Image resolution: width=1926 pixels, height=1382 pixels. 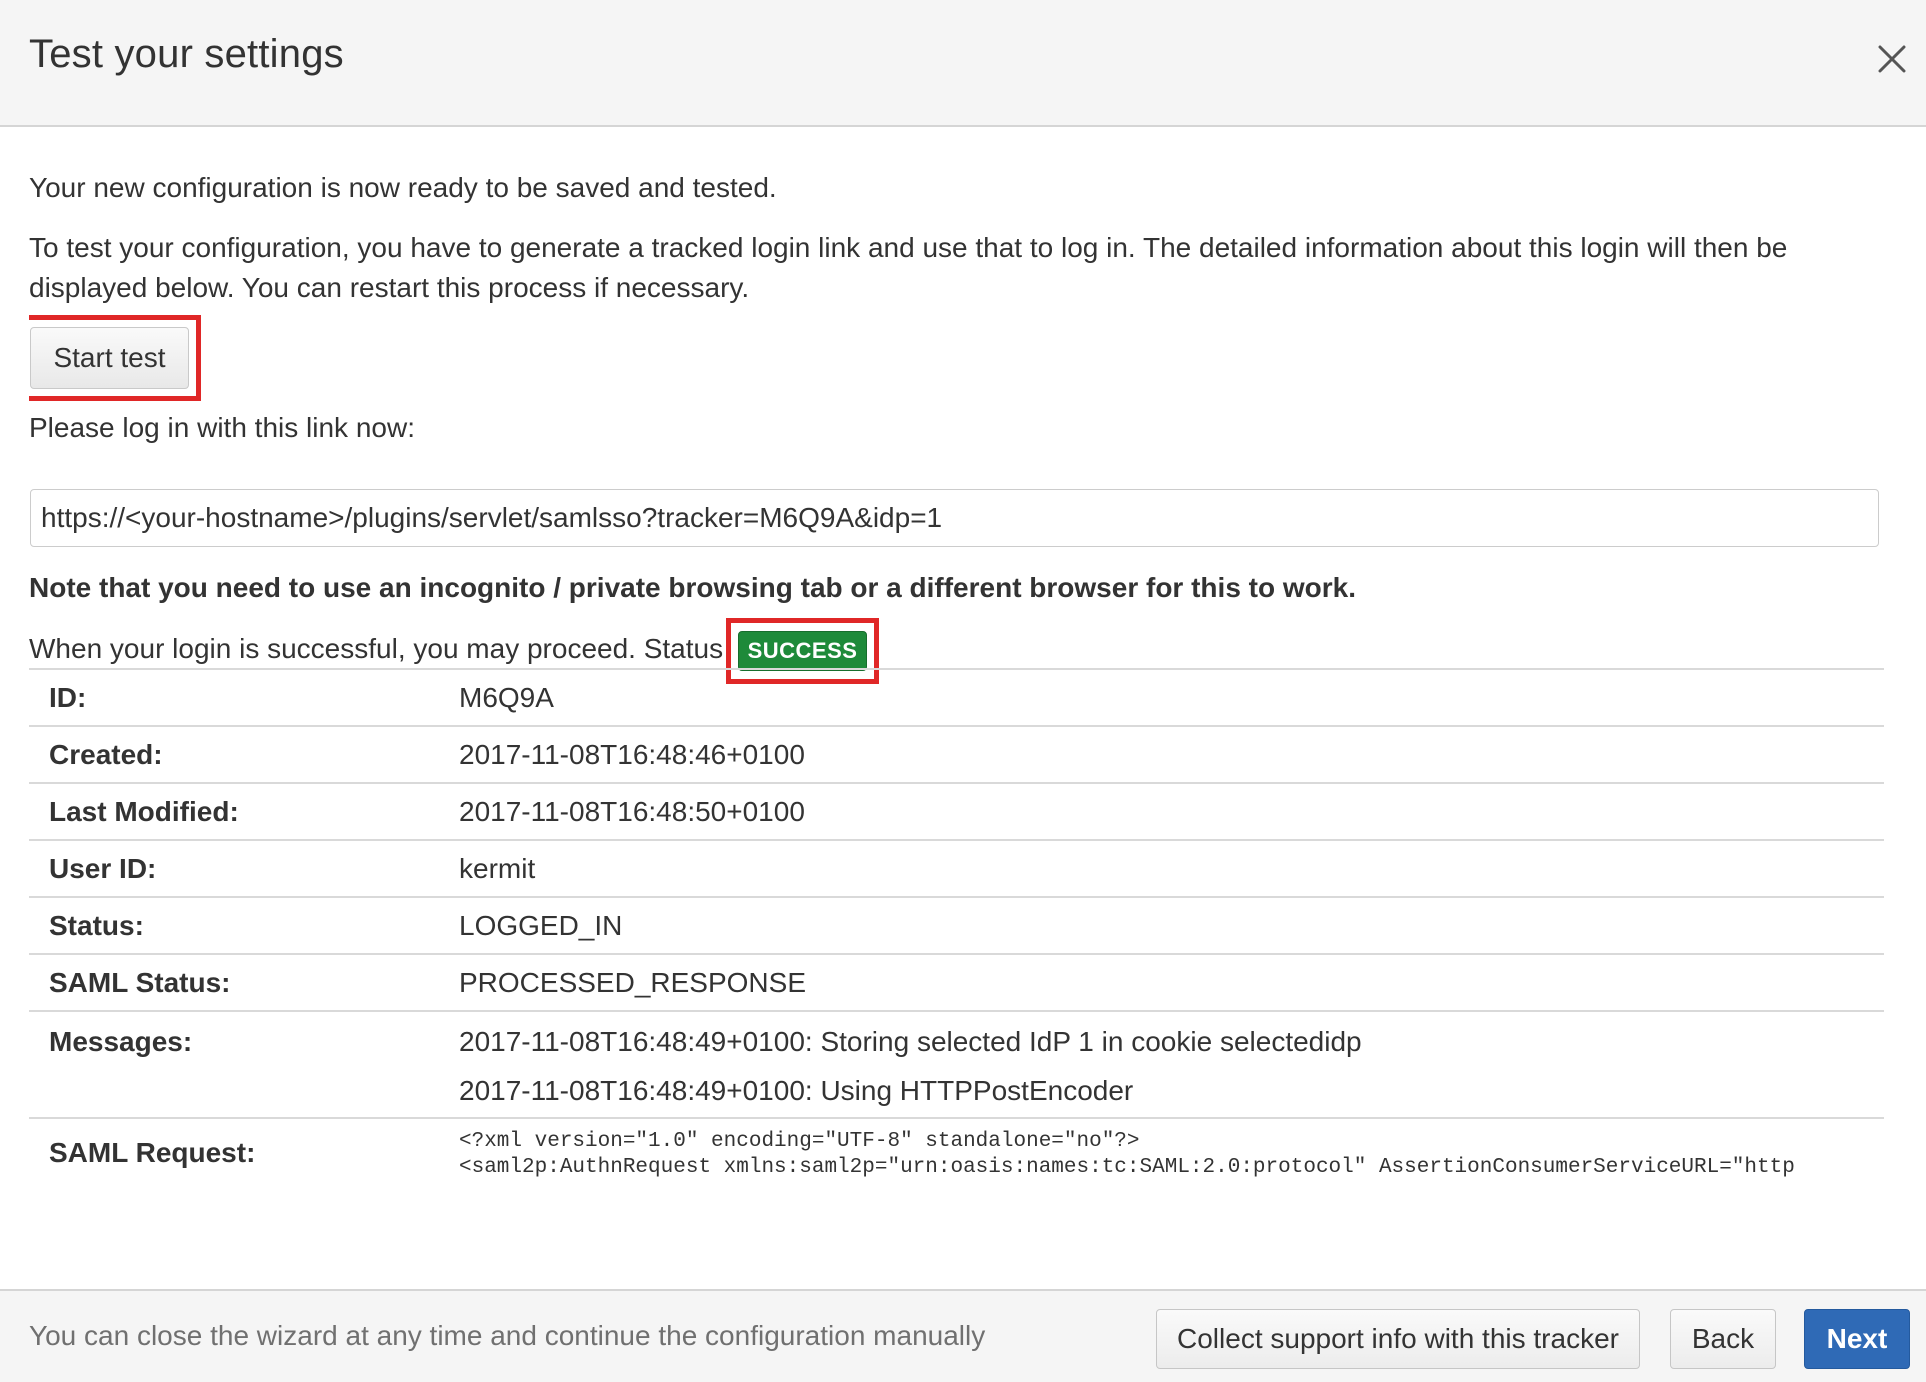 What do you see at coordinates (121, 1041) in the screenshot?
I see `row-key: Messages:` at bounding box center [121, 1041].